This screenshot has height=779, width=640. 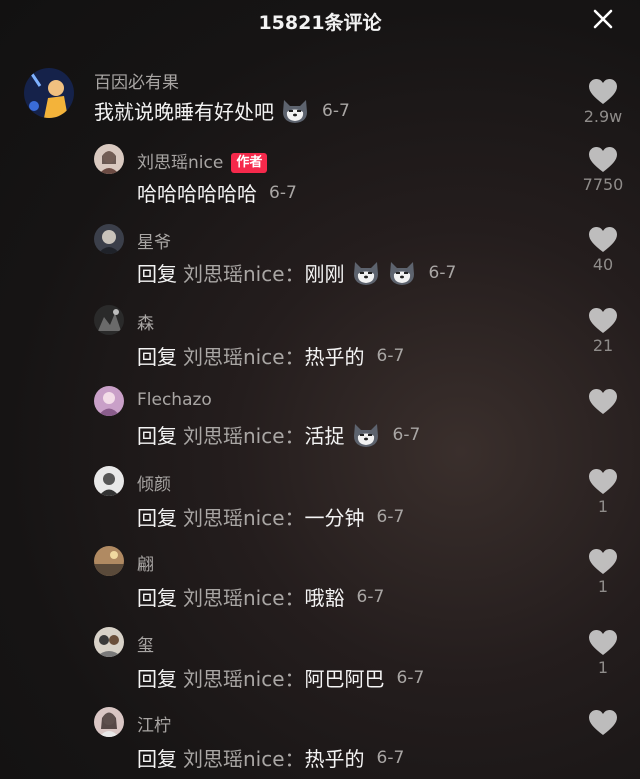 I want to click on reply-username: 翩, so click(x=145, y=562).